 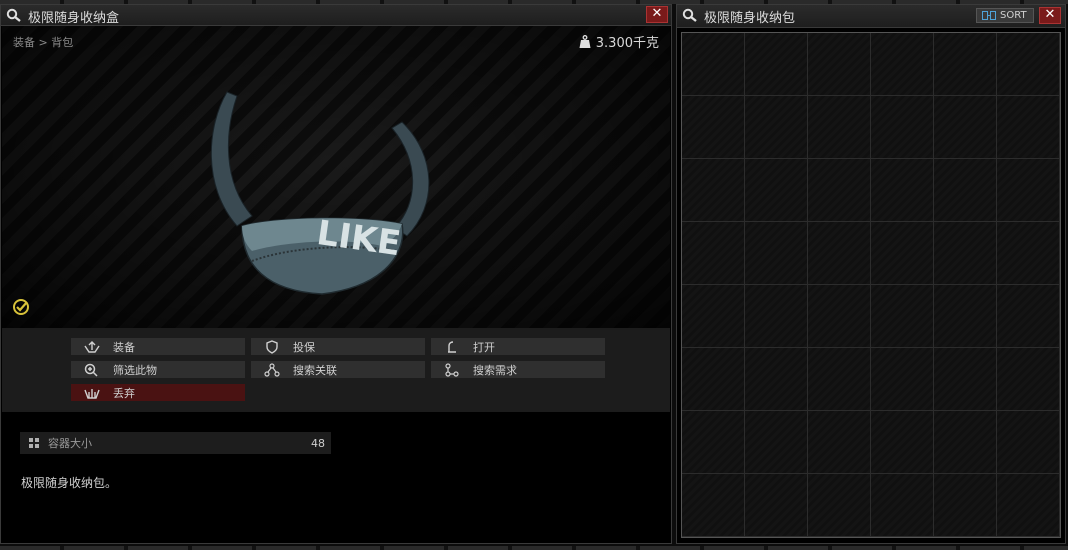 What do you see at coordinates (750, 18) in the screenshot?
I see `container-title: 极限随身收纳包` at bounding box center [750, 18].